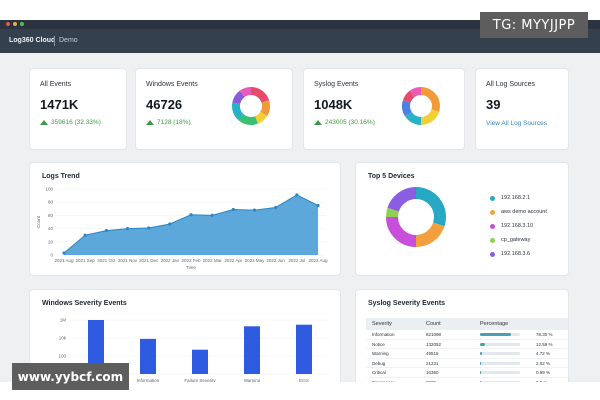 The image size is (600, 400). I want to click on x-tick-label: Information, so click(148, 380).